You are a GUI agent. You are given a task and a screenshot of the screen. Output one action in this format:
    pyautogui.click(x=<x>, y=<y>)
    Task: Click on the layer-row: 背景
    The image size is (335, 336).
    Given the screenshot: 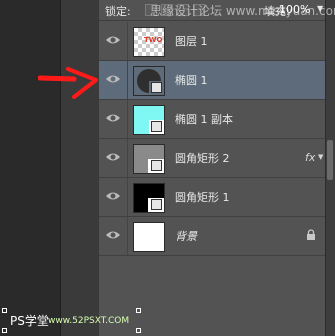 What is the action you would take?
    pyautogui.click(x=212, y=236)
    